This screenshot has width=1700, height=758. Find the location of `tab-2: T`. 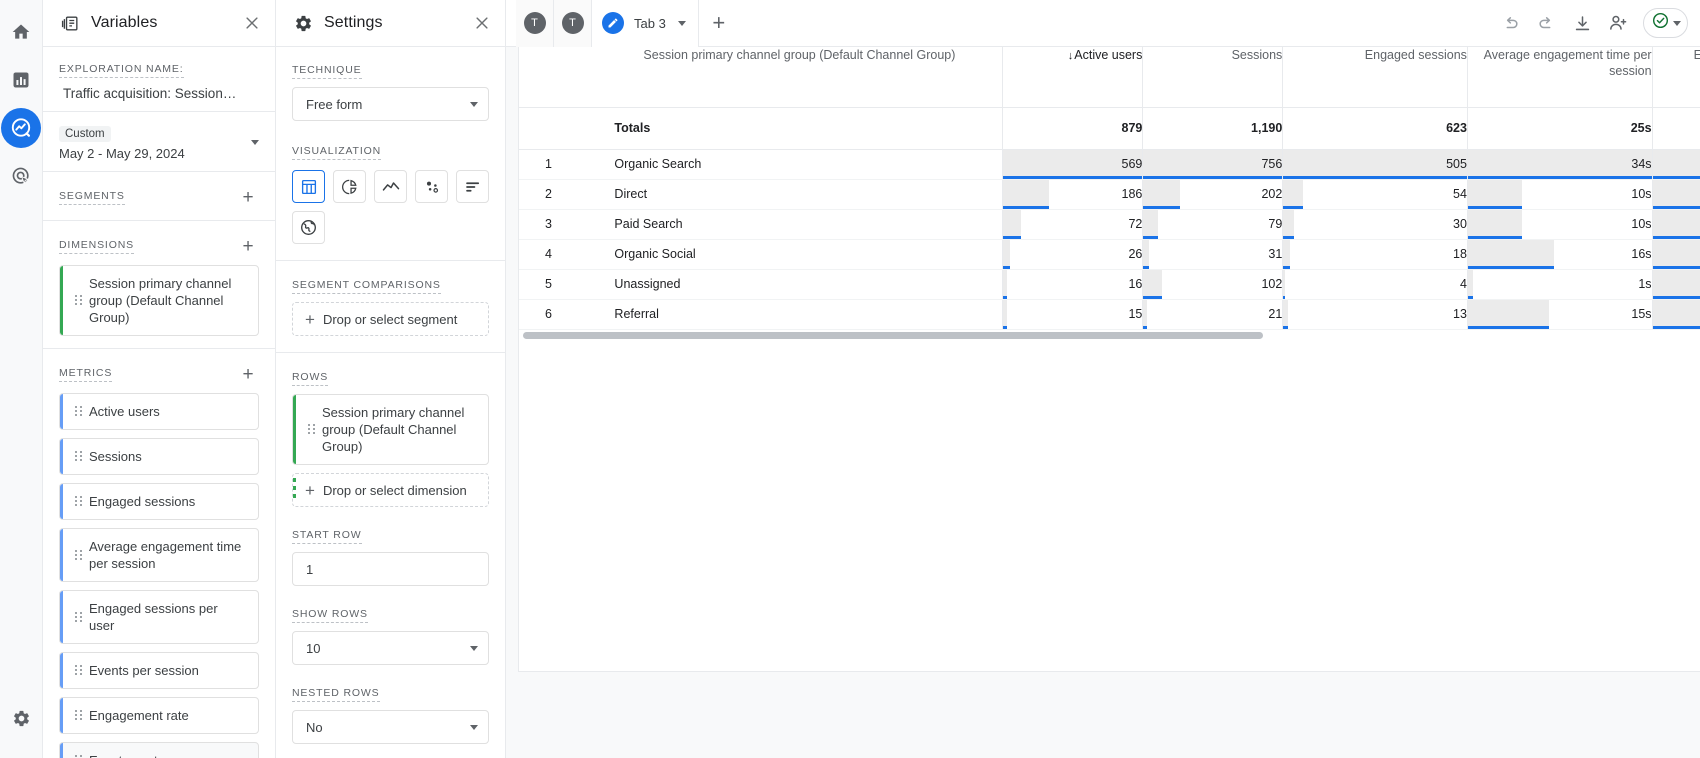

tab-2: T is located at coordinates (573, 23).